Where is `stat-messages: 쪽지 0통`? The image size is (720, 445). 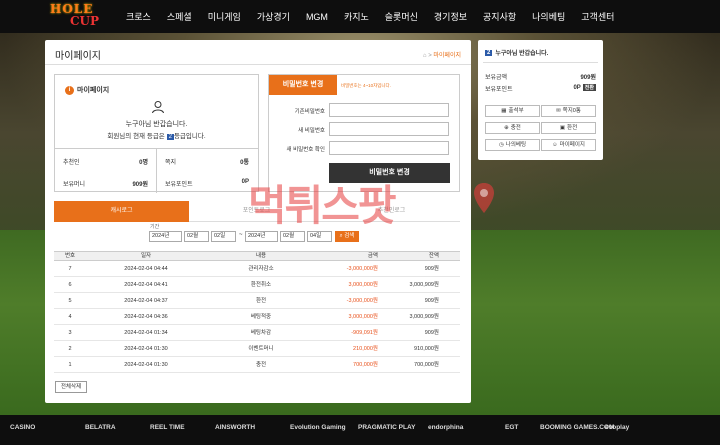
stat-messages: 쪽지 0통 is located at coordinates (206, 160).